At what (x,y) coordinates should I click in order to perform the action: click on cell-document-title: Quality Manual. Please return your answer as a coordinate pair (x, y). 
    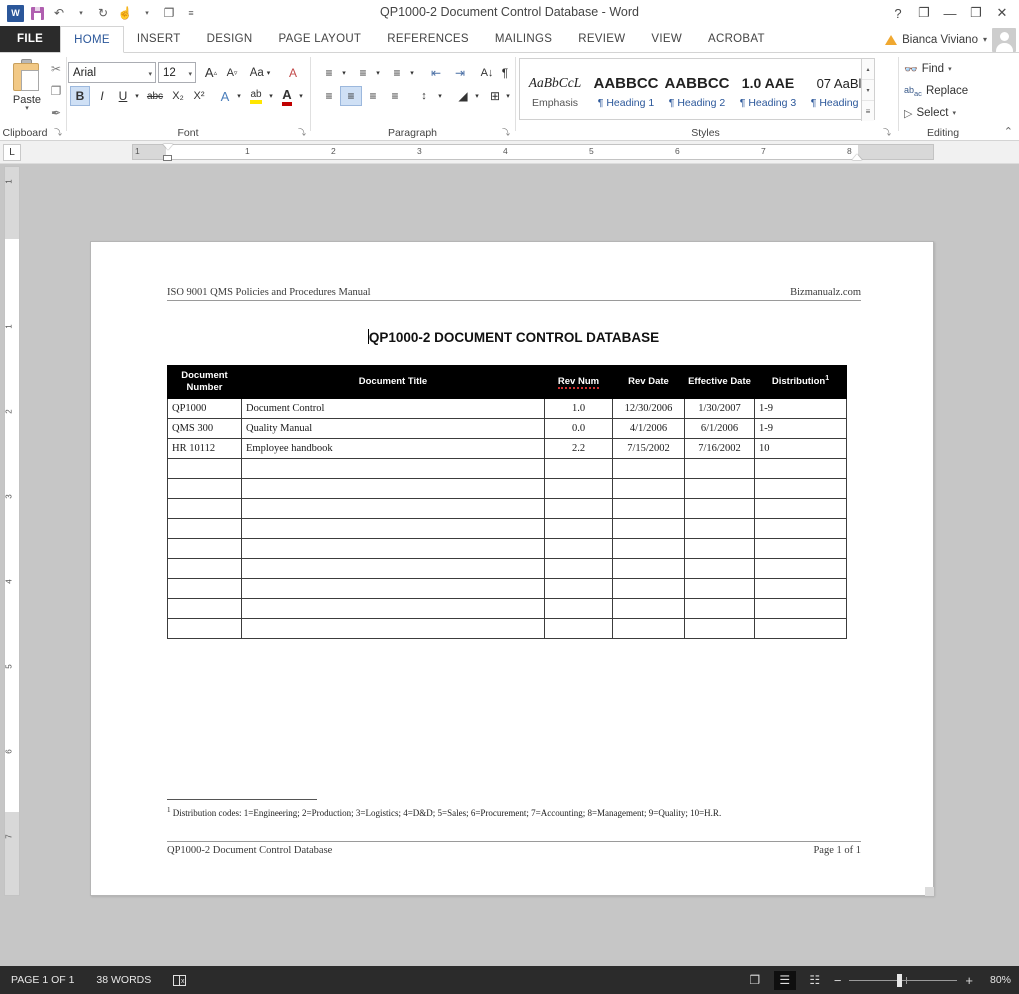
    Looking at the image, I should click on (393, 428).